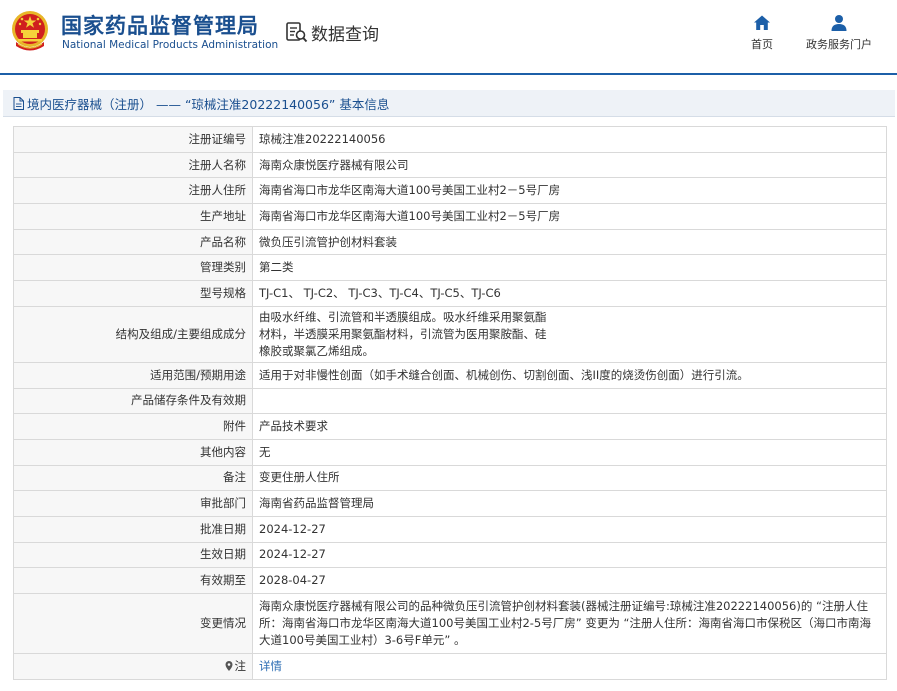  Describe the element at coordinates (133, 165) in the screenshot. I see `field-label: 注册人名称` at that location.